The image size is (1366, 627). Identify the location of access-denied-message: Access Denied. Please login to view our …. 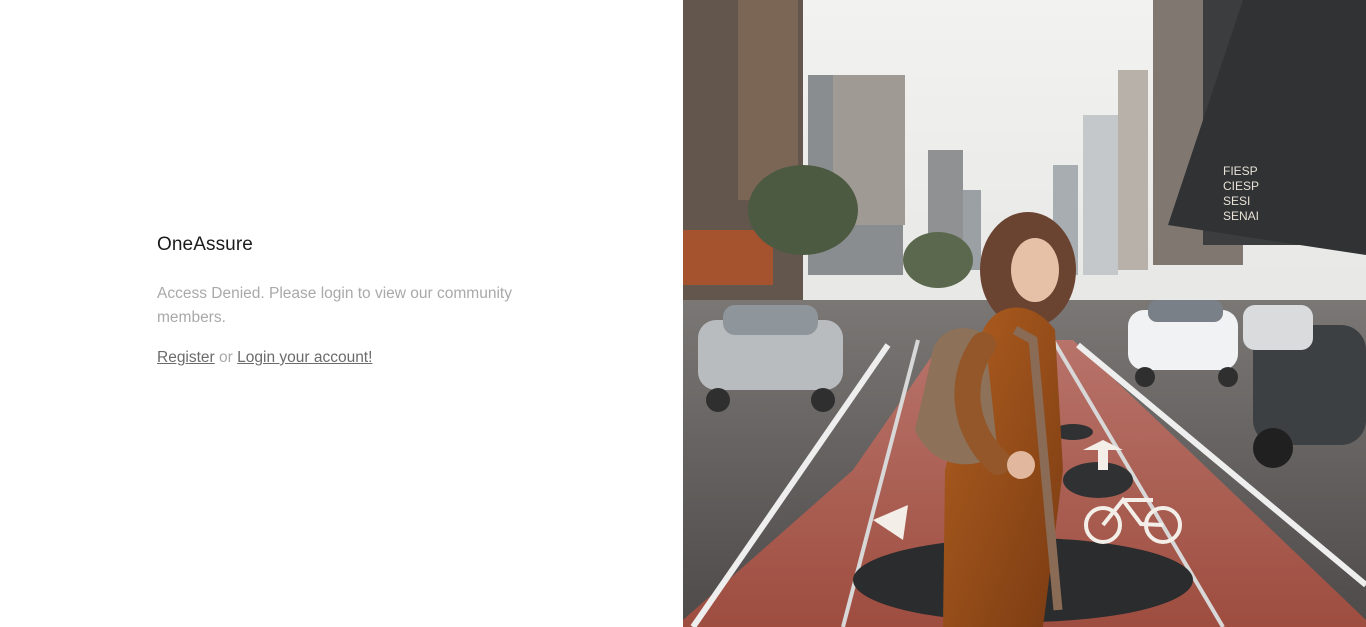
(334, 305).